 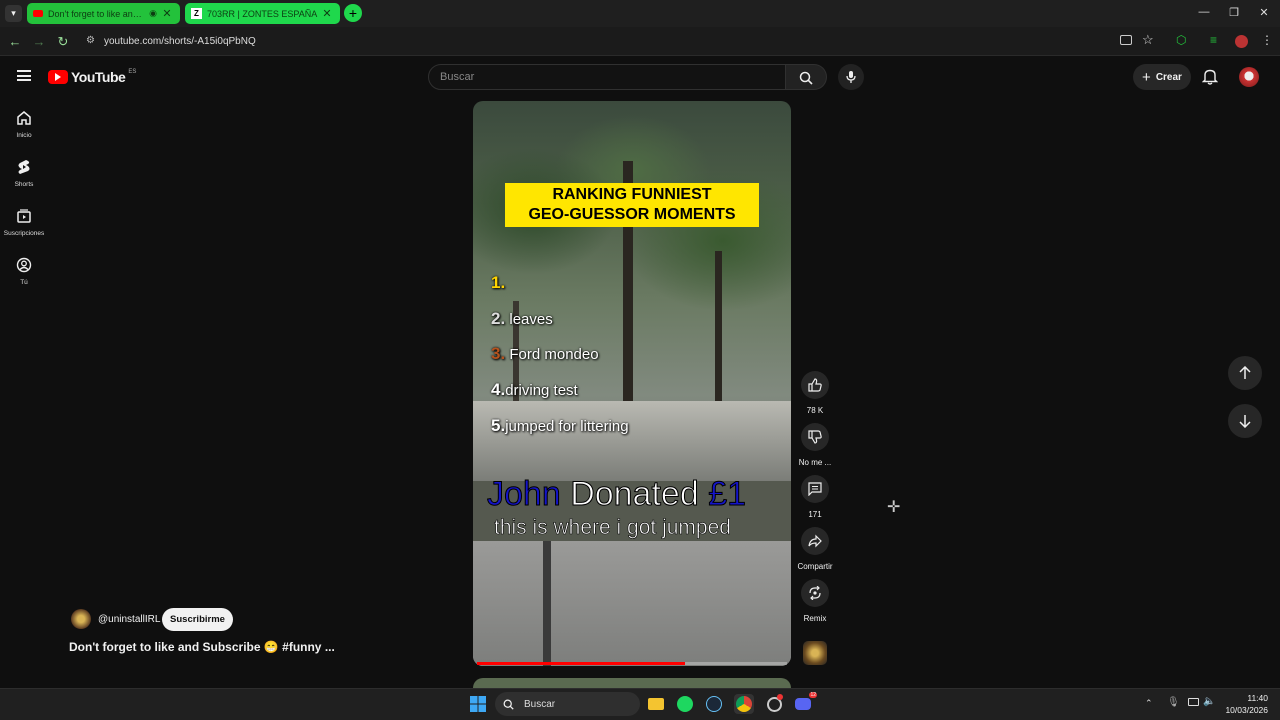 What do you see at coordinates (90, 40) in the screenshot?
I see `site-info-icon: ⚙` at bounding box center [90, 40].